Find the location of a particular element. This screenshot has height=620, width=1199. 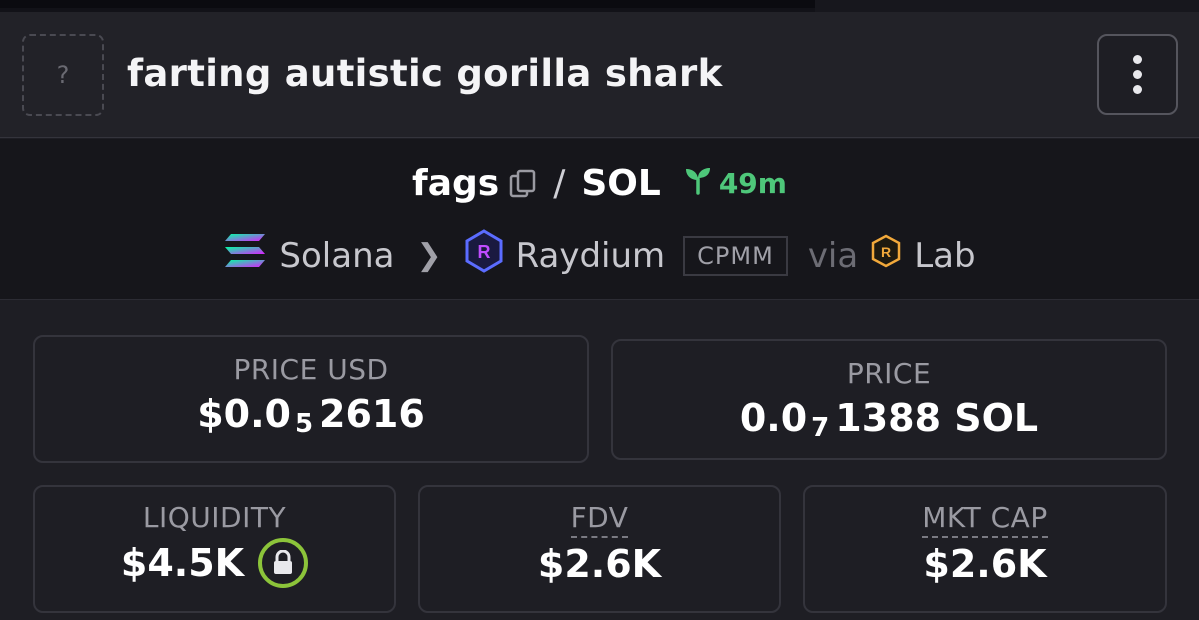

top-edge-bar is located at coordinates (599, 6).